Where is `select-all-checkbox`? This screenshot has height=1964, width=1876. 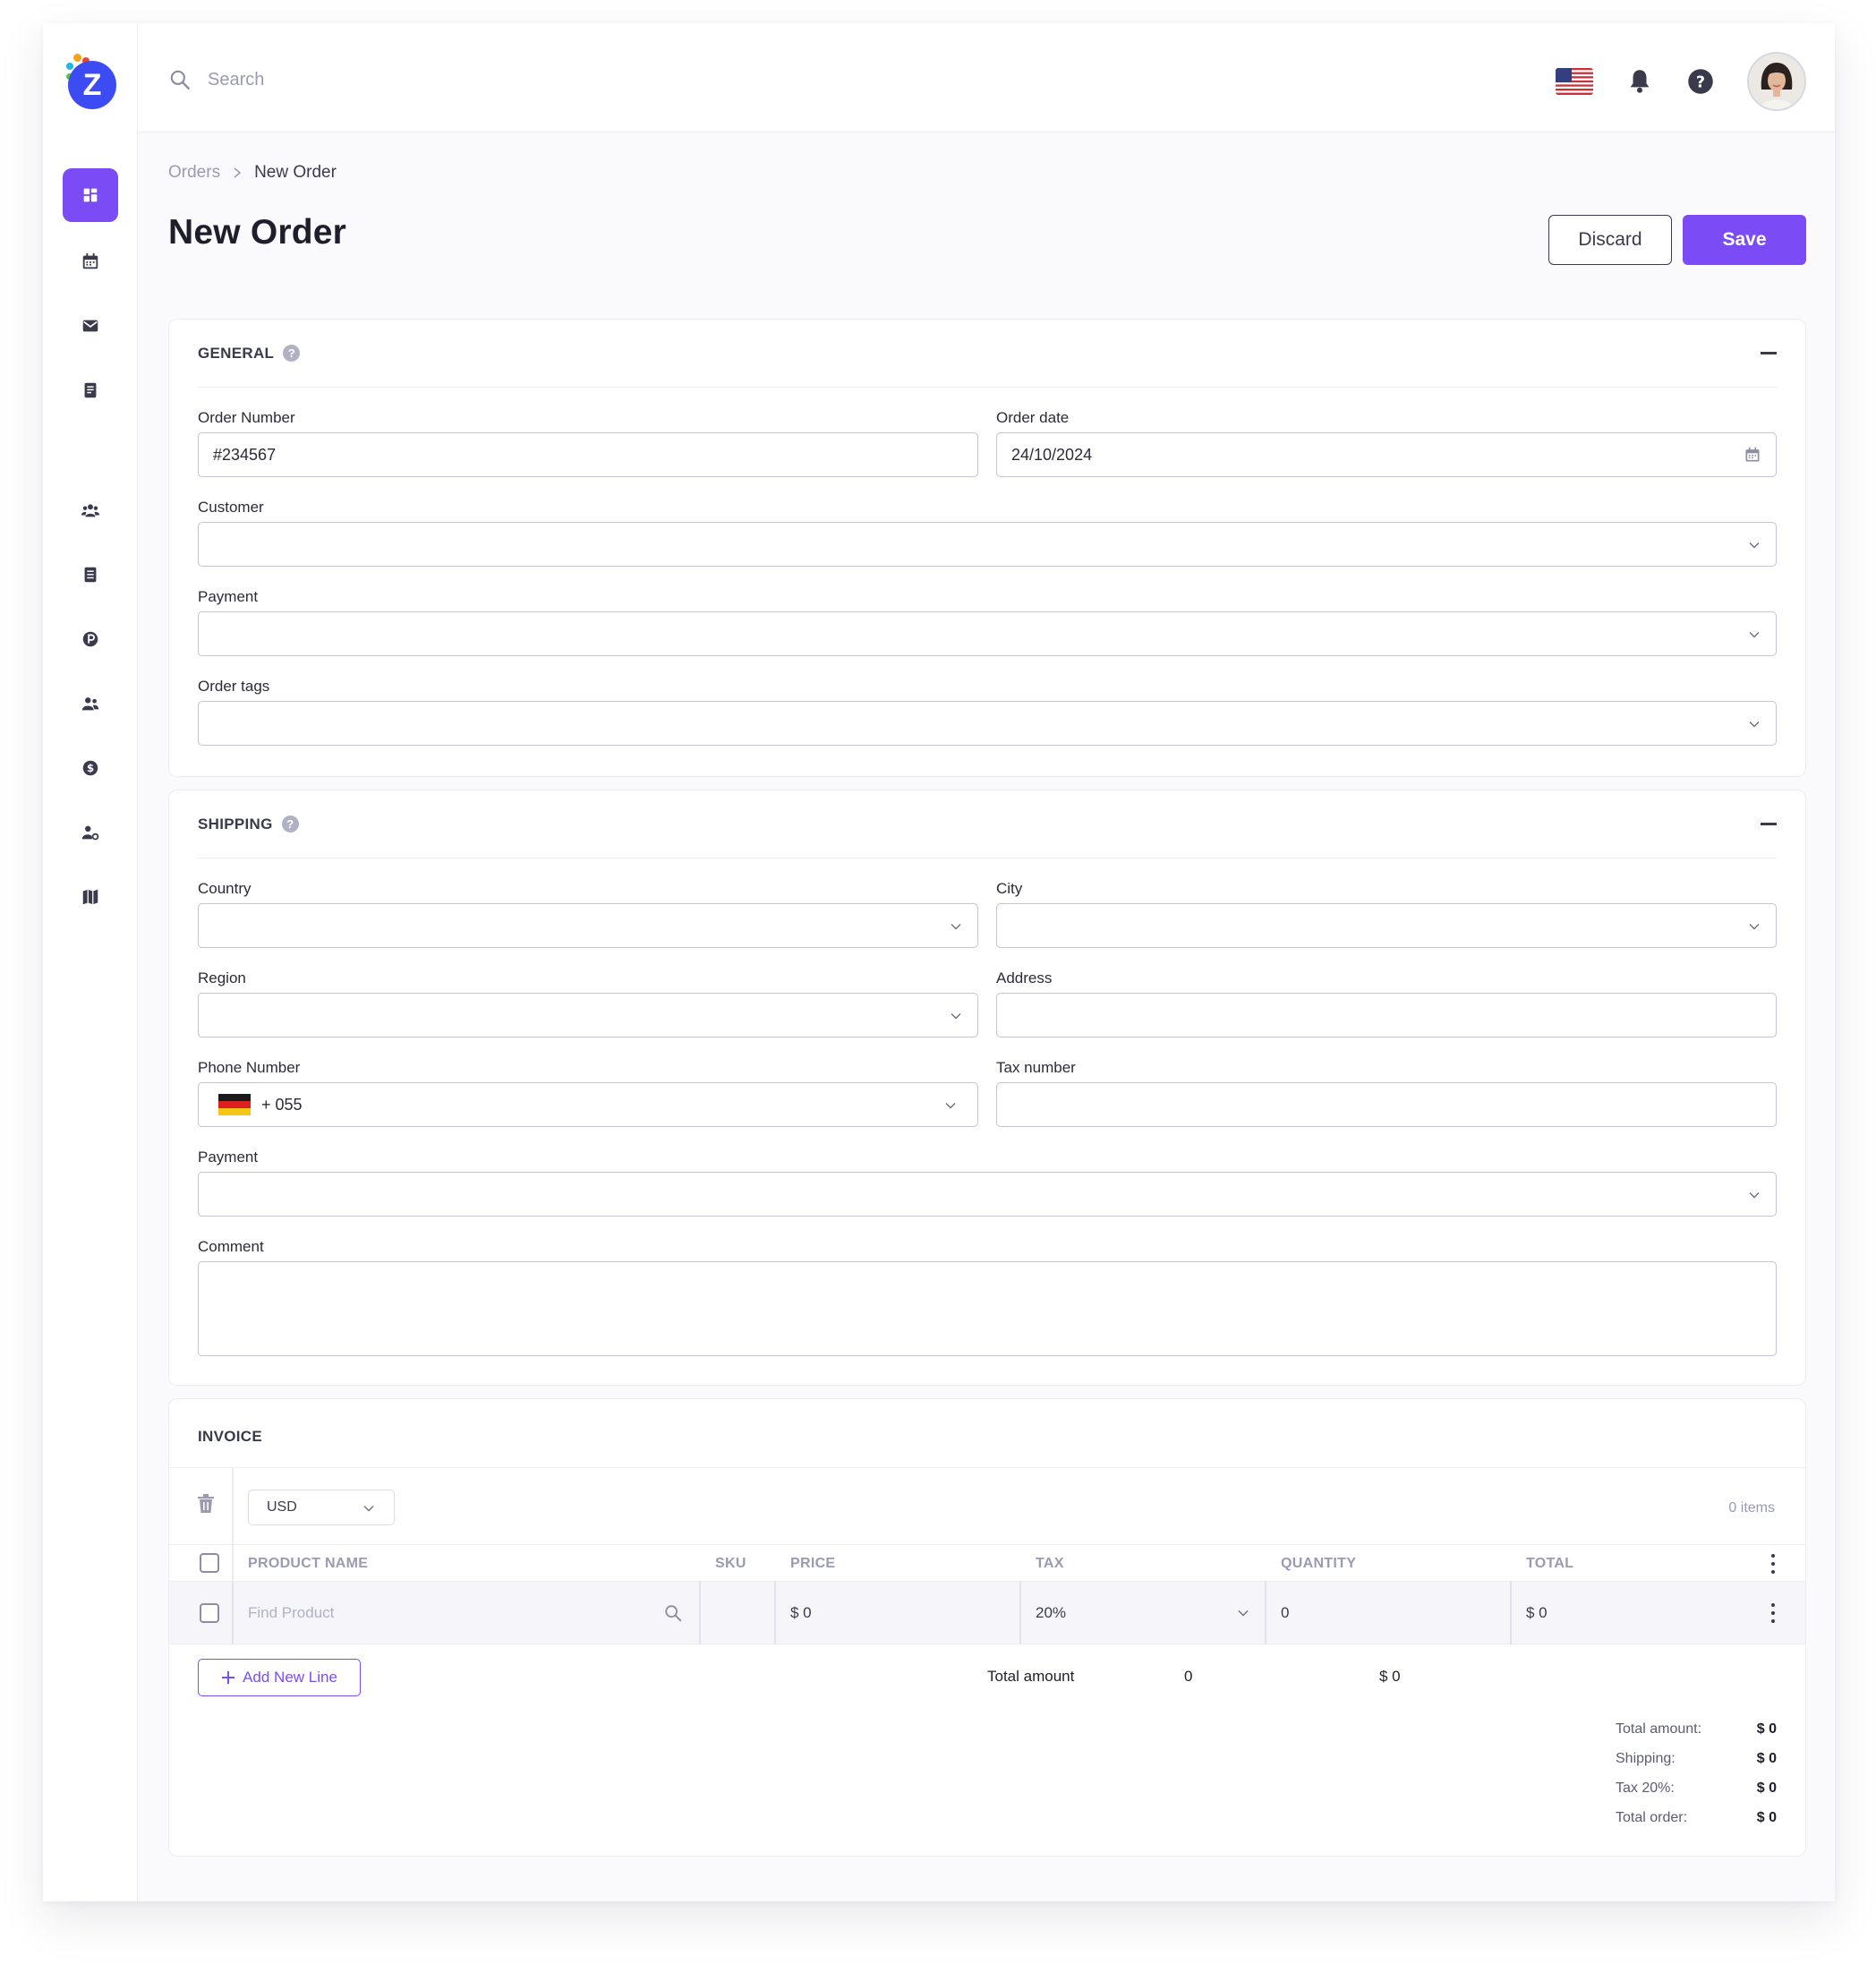
select-all-checkbox is located at coordinates (209, 1563).